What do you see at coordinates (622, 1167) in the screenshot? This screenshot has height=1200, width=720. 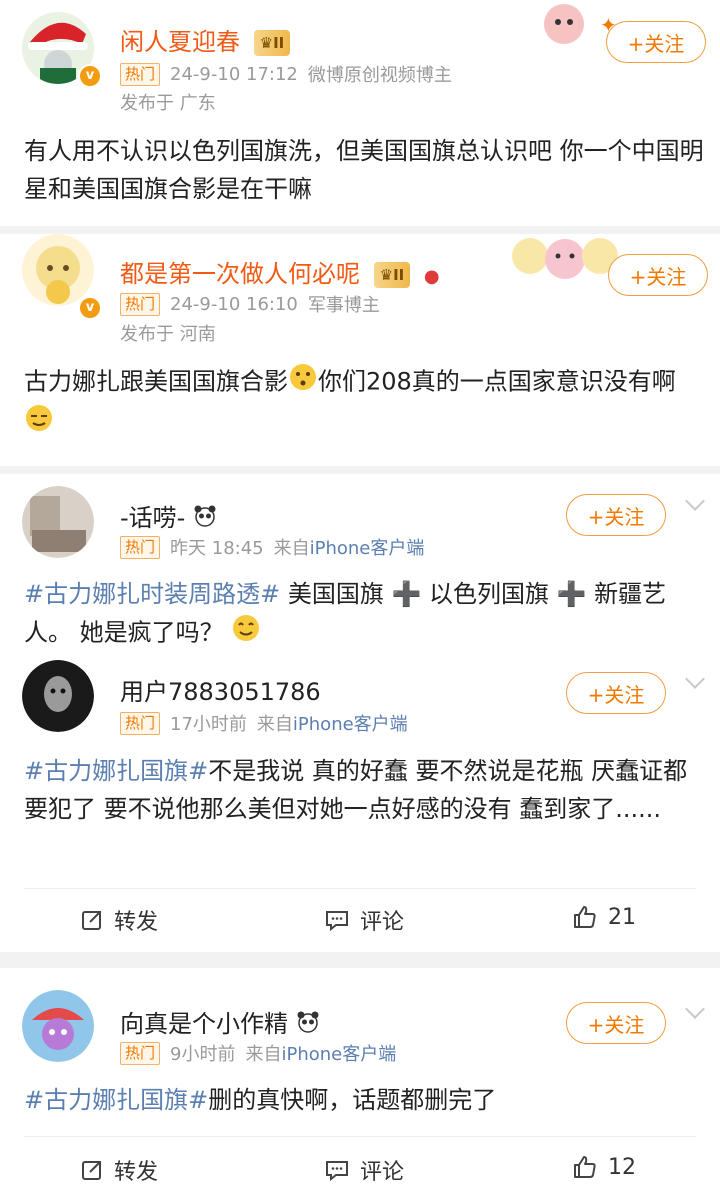 I see `like-count: 12` at bounding box center [622, 1167].